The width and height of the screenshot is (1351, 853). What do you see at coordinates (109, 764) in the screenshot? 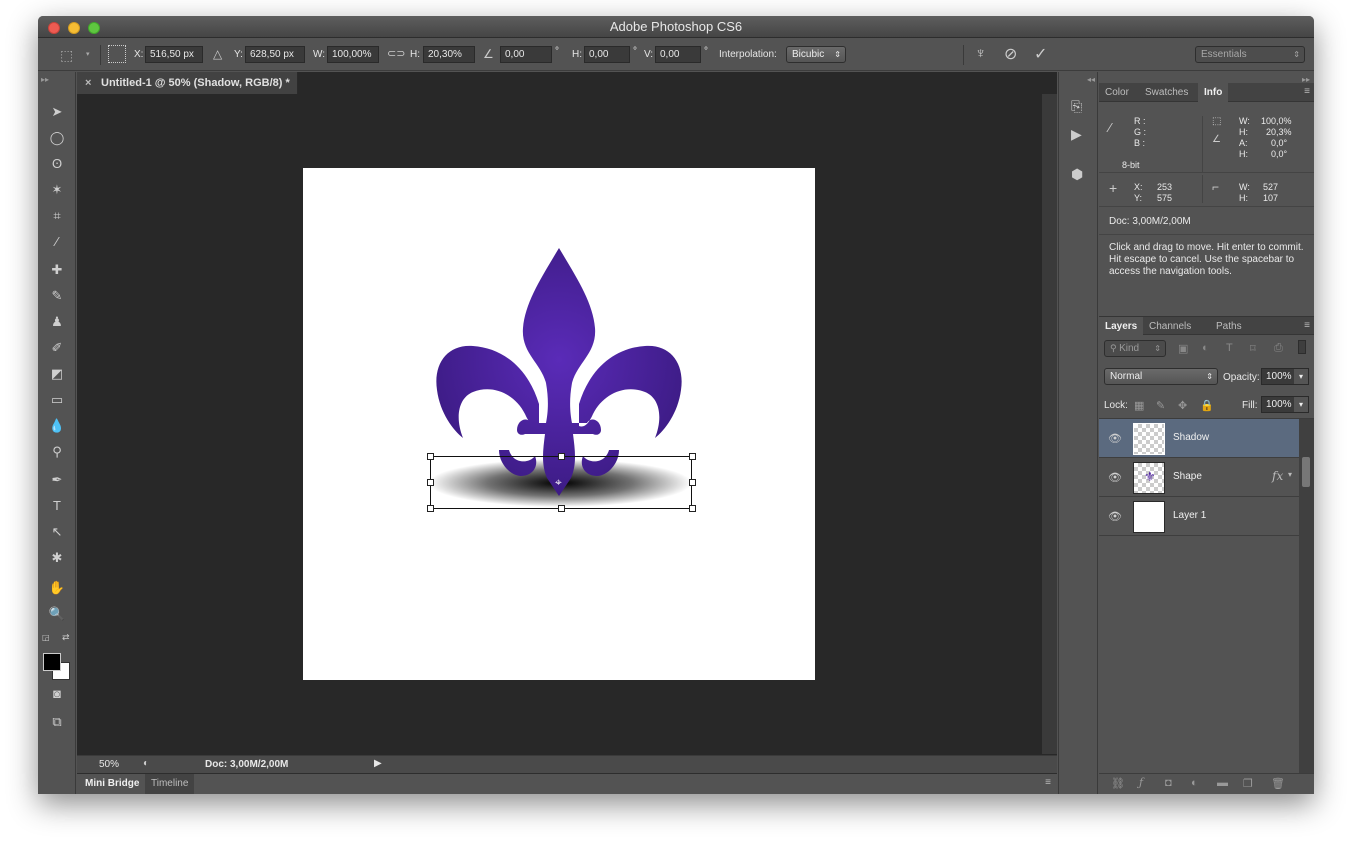
I see `zoom-level: 50%` at bounding box center [109, 764].